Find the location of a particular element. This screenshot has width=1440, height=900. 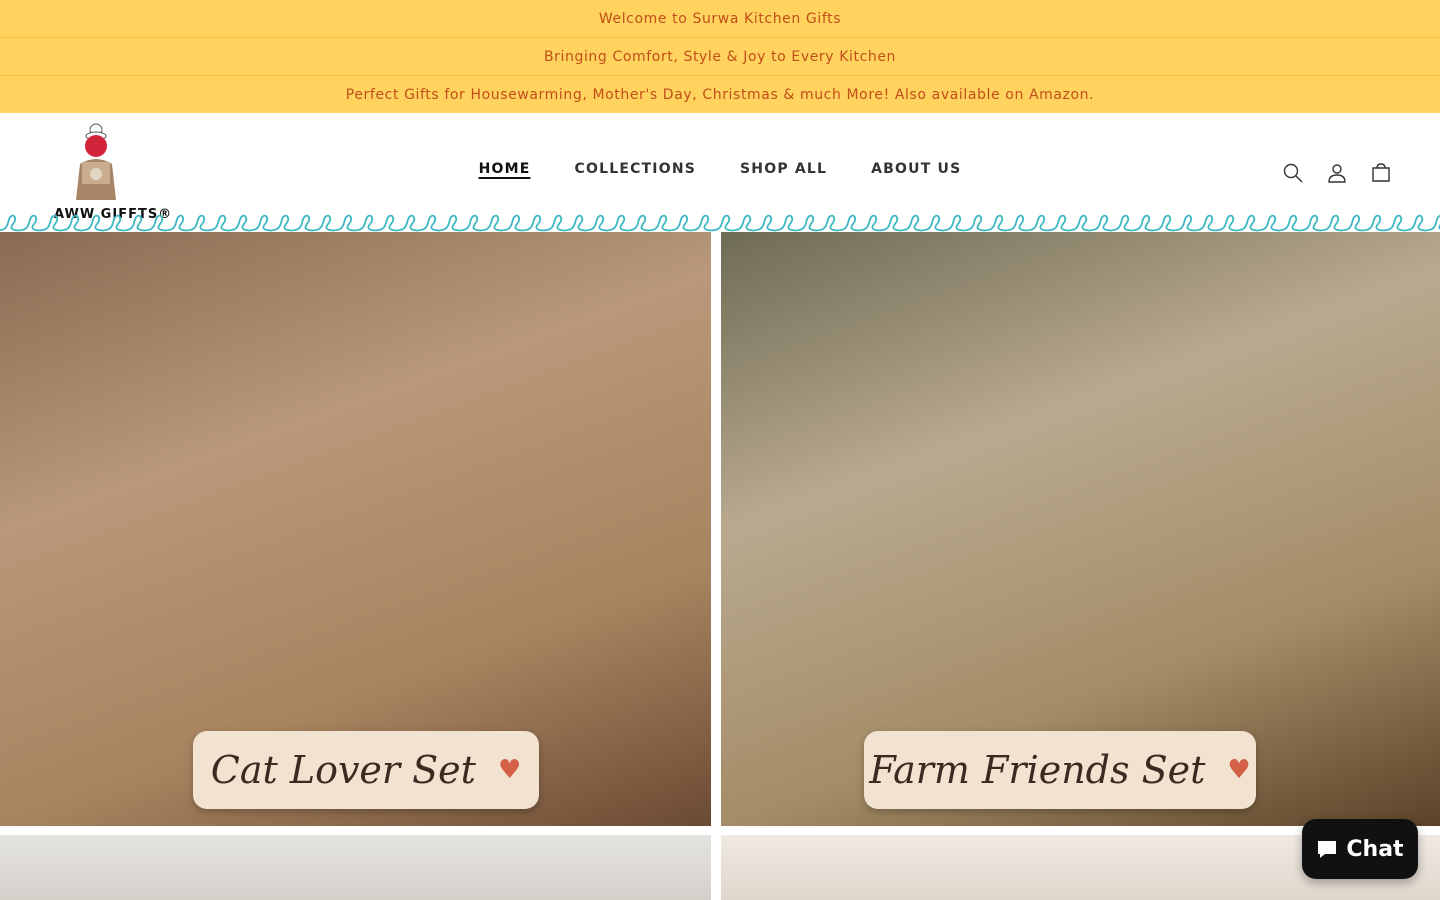

tile-label: Farm Friends Set ♥ is located at coordinates (1060, 770).